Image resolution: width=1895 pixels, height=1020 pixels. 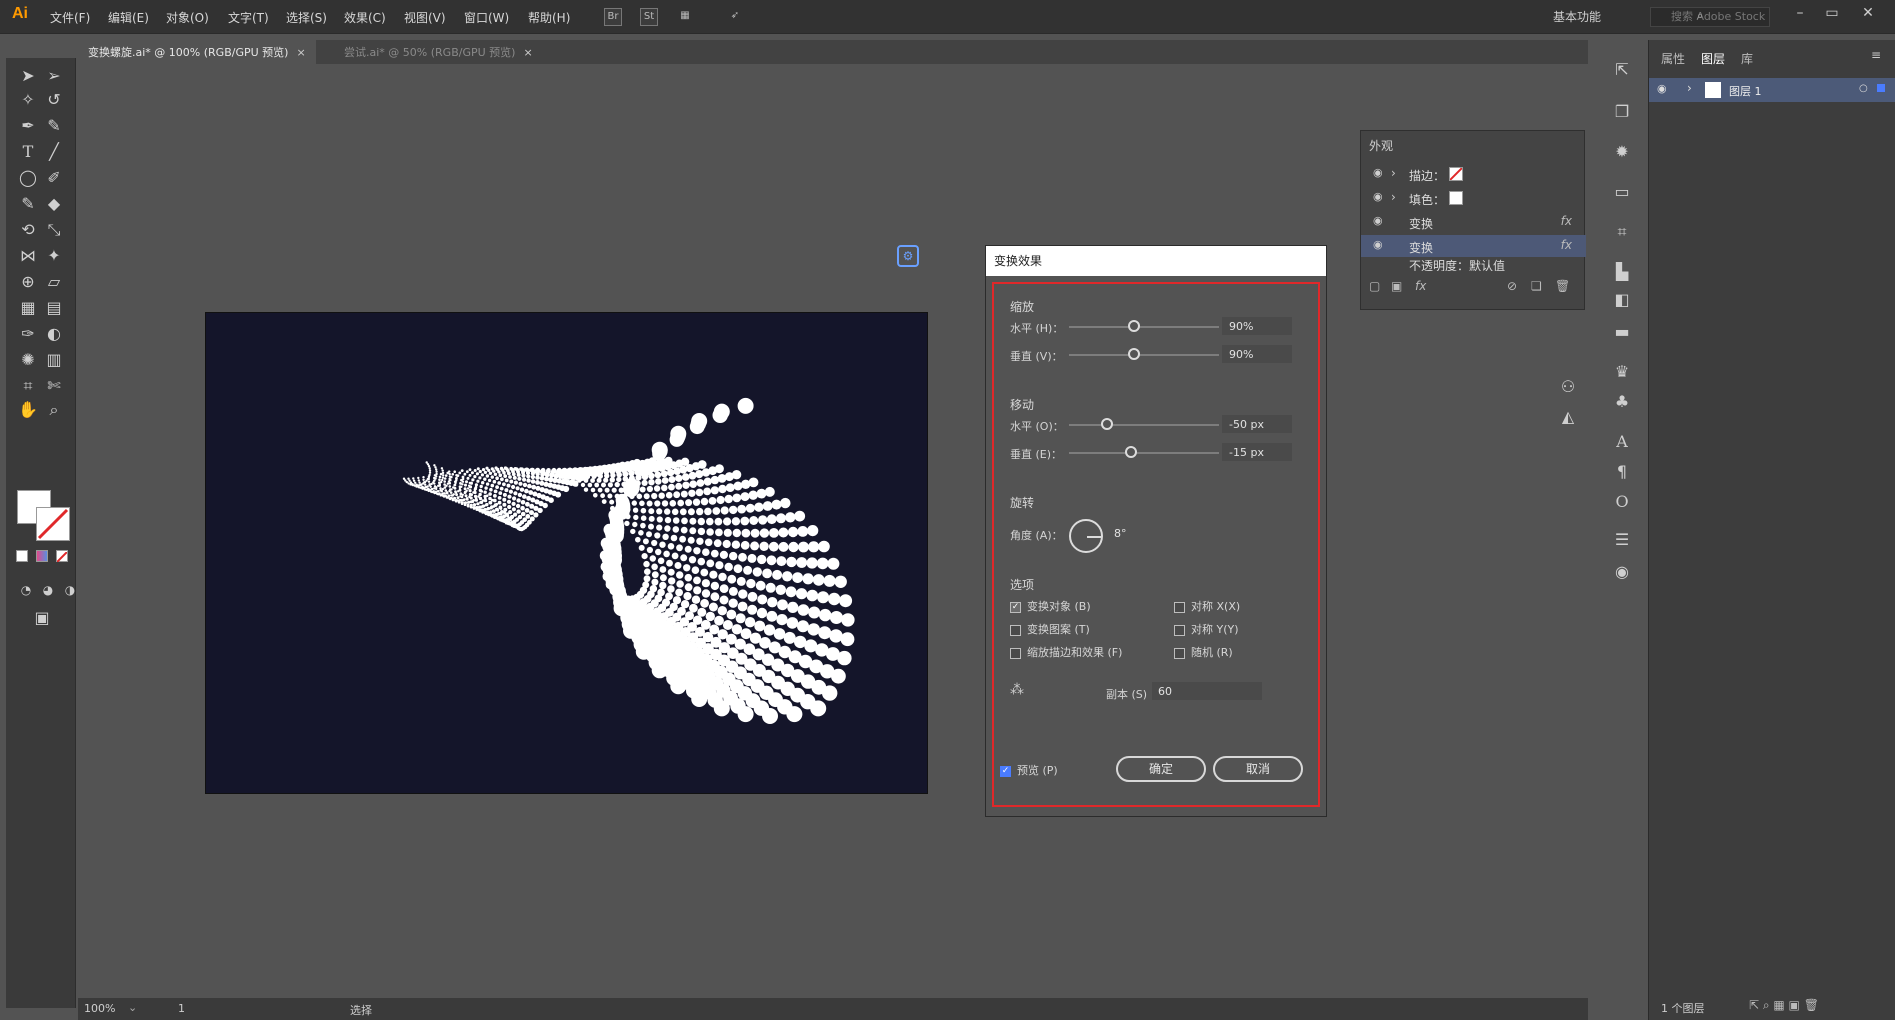 What do you see at coordinates (1206, 629) in the screenshot?
I see `reflect-y-checkbox: 对称 Y(Y)` at bounding box center [1206, 629].